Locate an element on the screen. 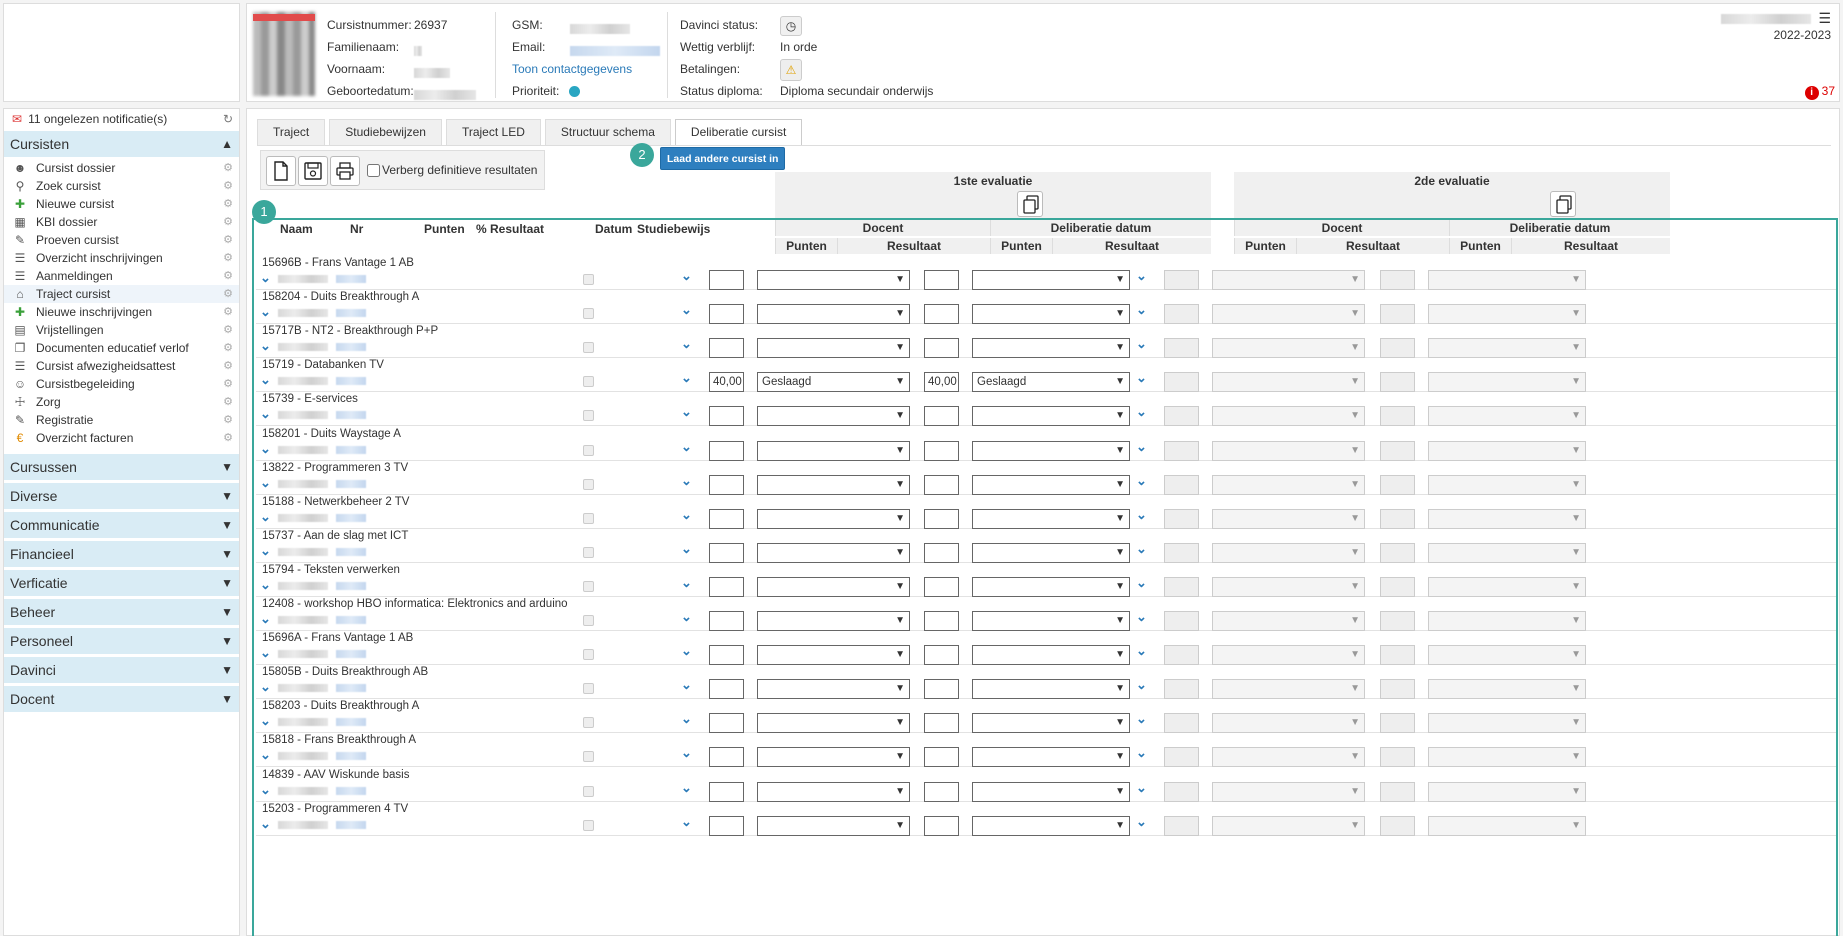  refresh-icon: ↻ is located at coordinates (228, 119).